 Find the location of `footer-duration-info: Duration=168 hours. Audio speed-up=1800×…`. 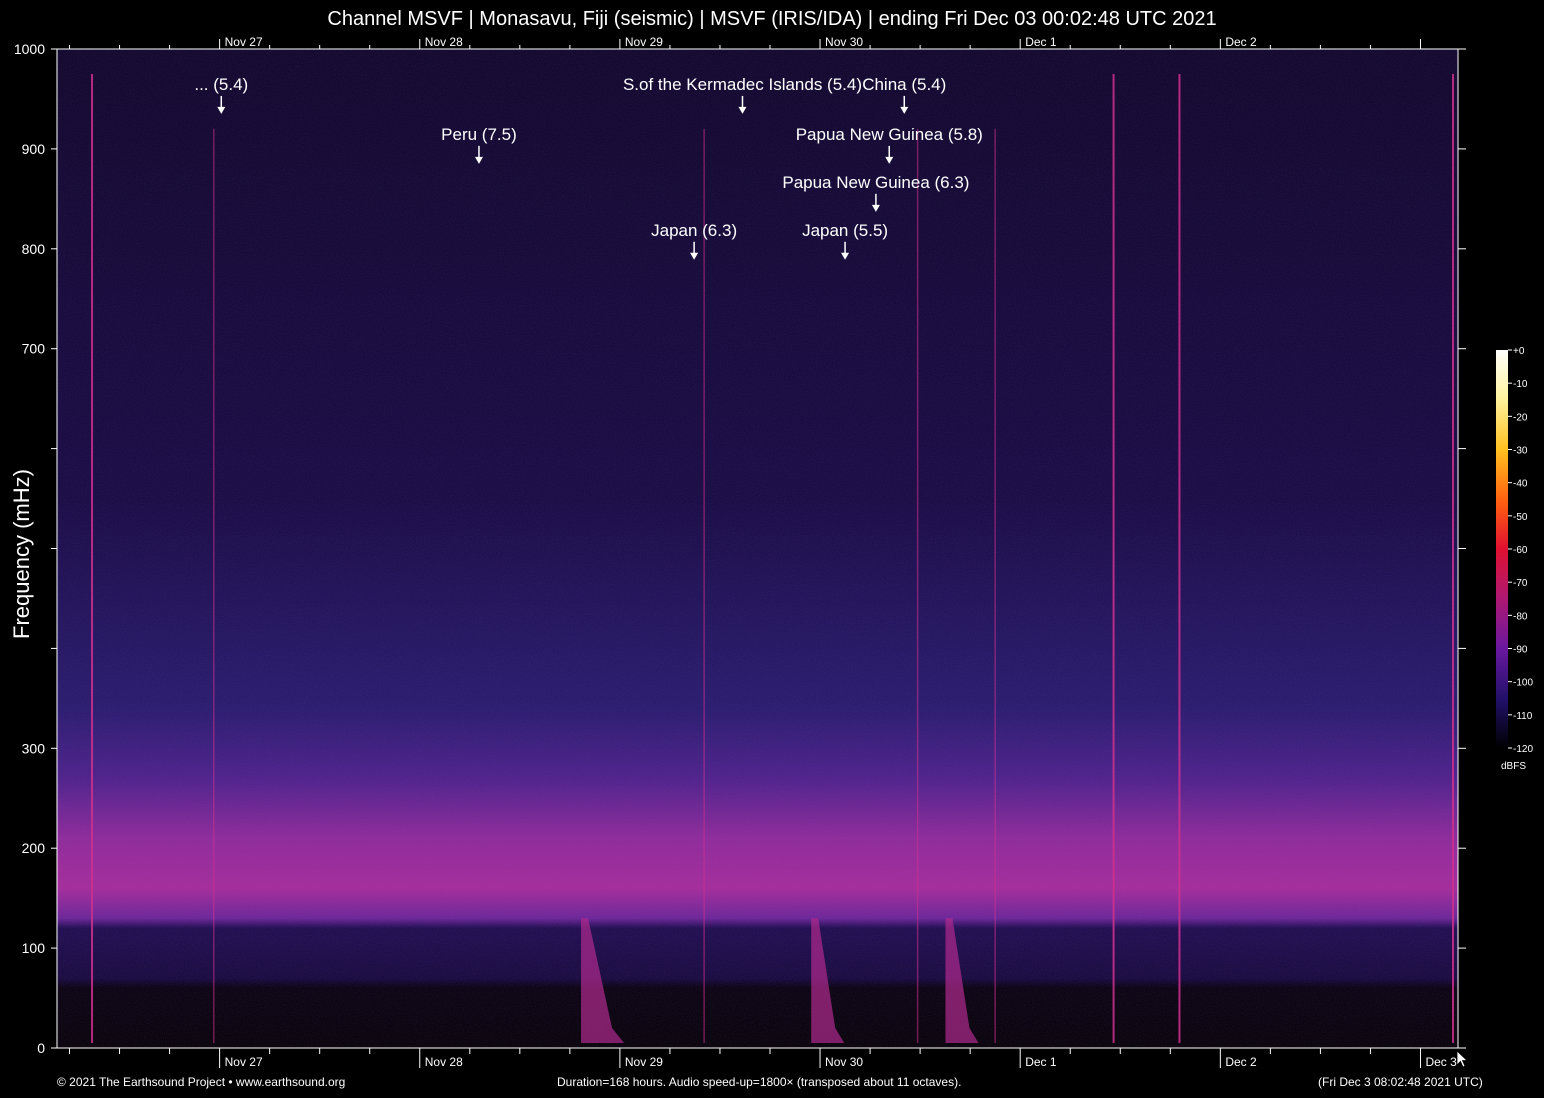

footer-duration-info: Duration=168 hours. Audio speed-up=1800×… is located at coordinates (759, 1082).